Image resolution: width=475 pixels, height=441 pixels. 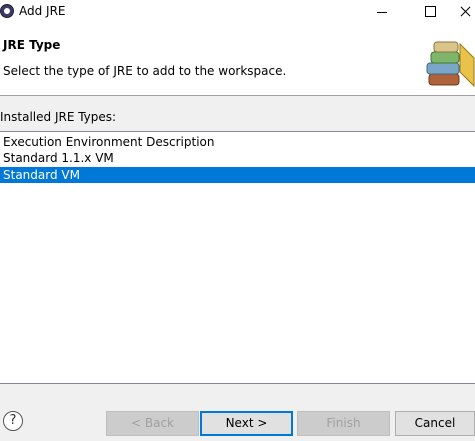 What do you see at coordinates (450, 64) in the screenshot?
I see `jre-books-icon` at bounding box center [450, 64].